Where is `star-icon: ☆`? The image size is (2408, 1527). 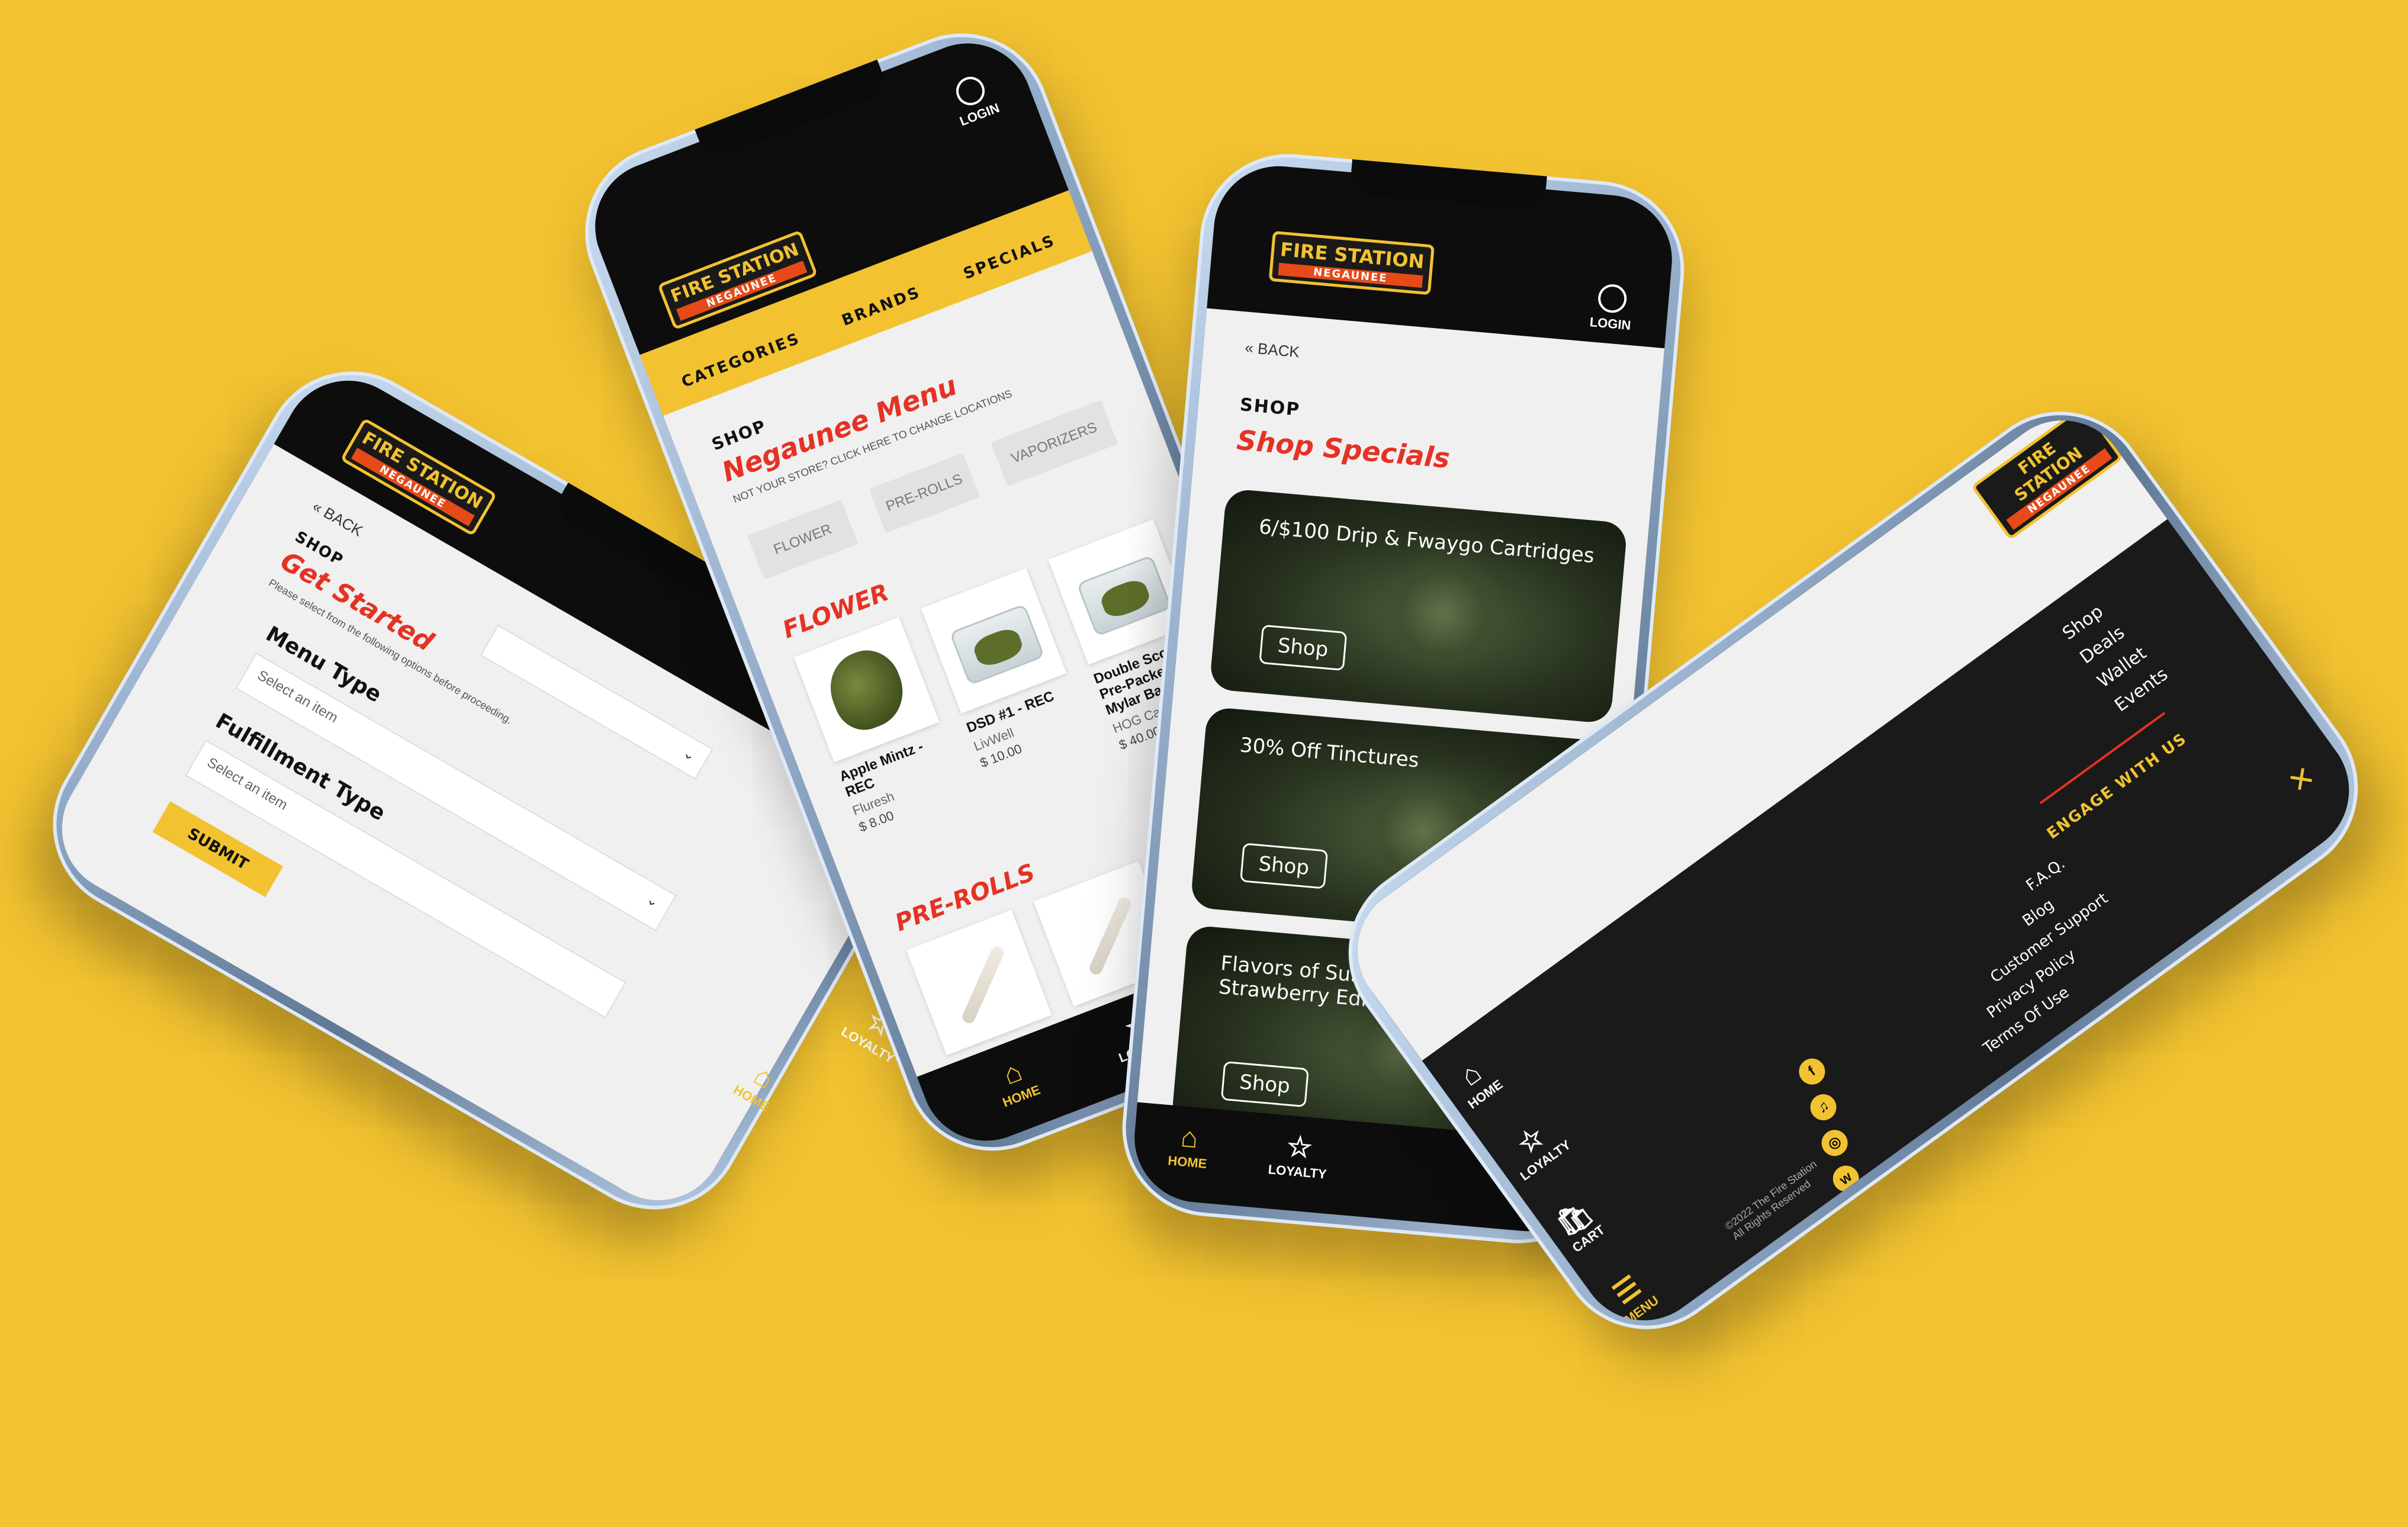
star-icon: ☆ is located at coordinates (1299, 1147).